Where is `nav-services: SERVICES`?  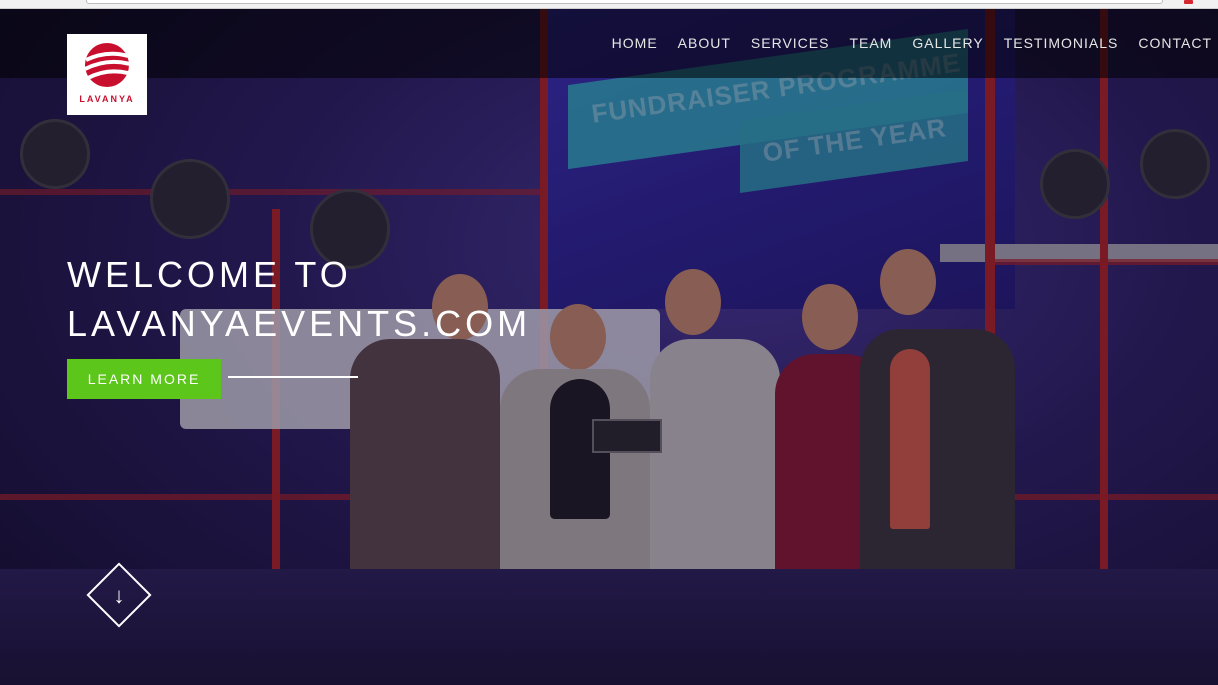 nav-services: SERVICES is located at coordinates (790, 43).